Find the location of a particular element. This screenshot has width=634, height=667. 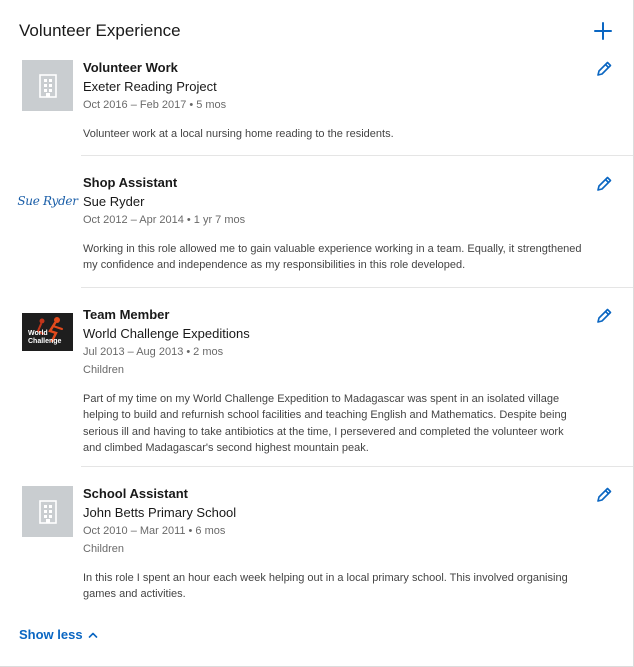

date-range: Oct 2010 – Mar 2011 • 6 mos is located at coordinates (154, 531).